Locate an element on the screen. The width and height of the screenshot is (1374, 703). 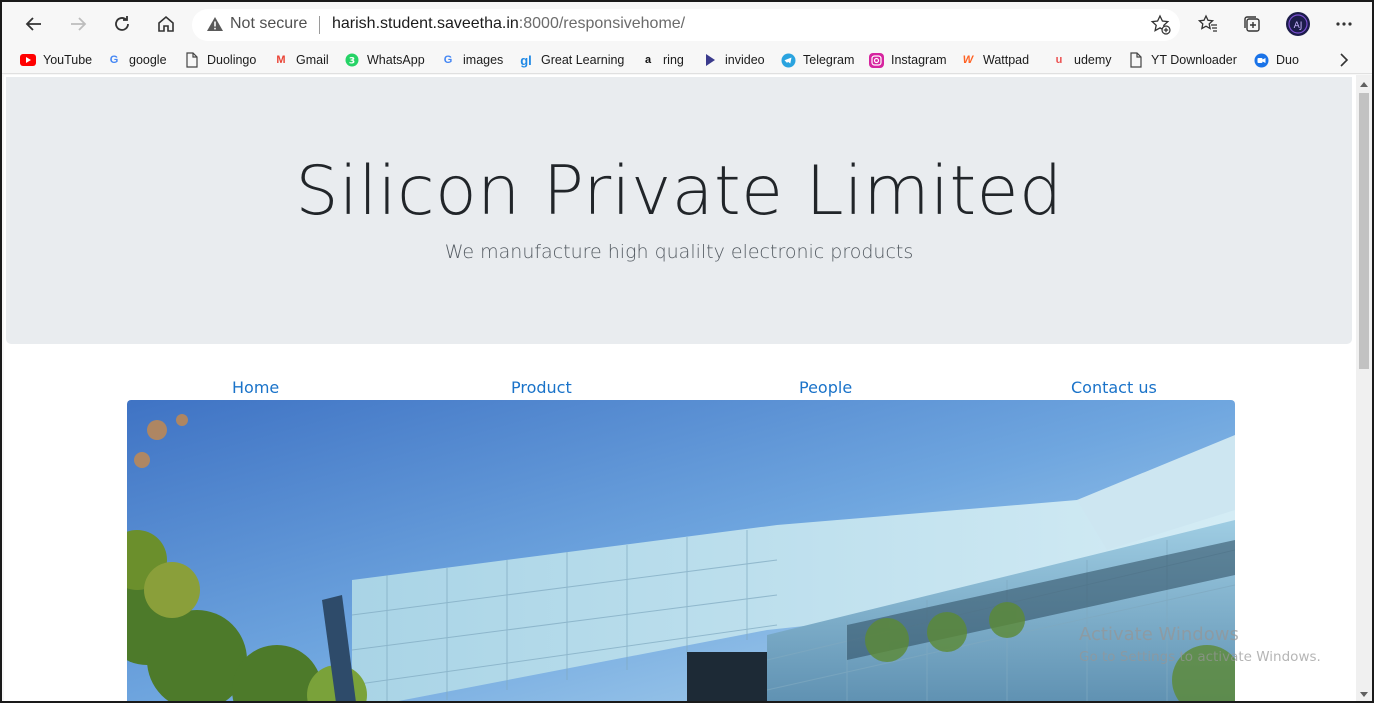
whatsapp-icon: 3 is located at coordinates (352, 60).